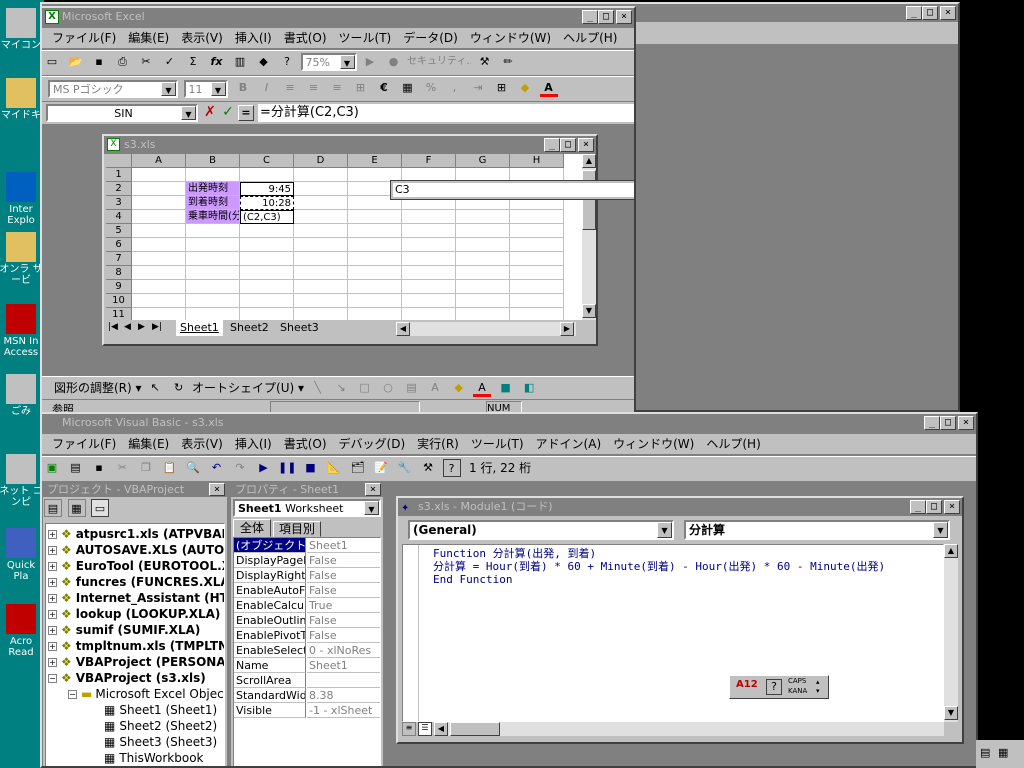 This screenshot has height=768, width=1024. Describe the element at coordinates (985, 752) in the screenshot. I see `tray-icon: ▤` at that location.